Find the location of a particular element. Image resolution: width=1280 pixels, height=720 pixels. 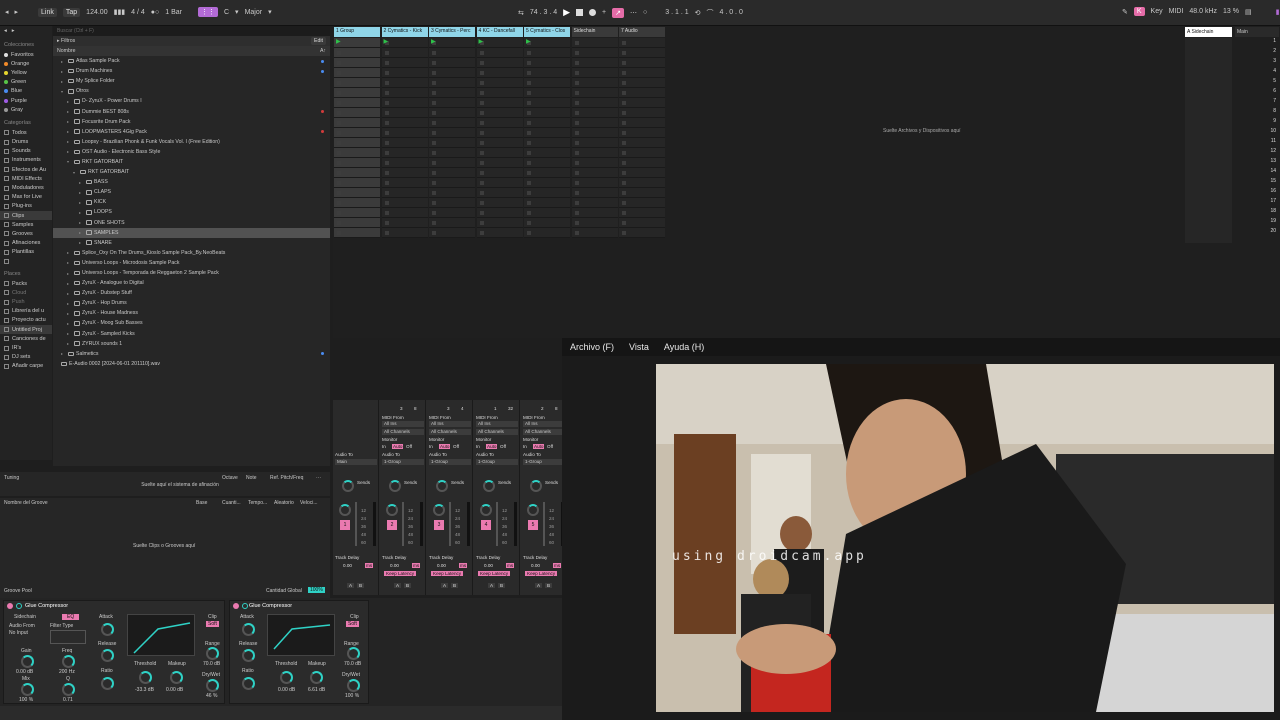

place-item: Untitled Proj is located at coordinates (26, 330).